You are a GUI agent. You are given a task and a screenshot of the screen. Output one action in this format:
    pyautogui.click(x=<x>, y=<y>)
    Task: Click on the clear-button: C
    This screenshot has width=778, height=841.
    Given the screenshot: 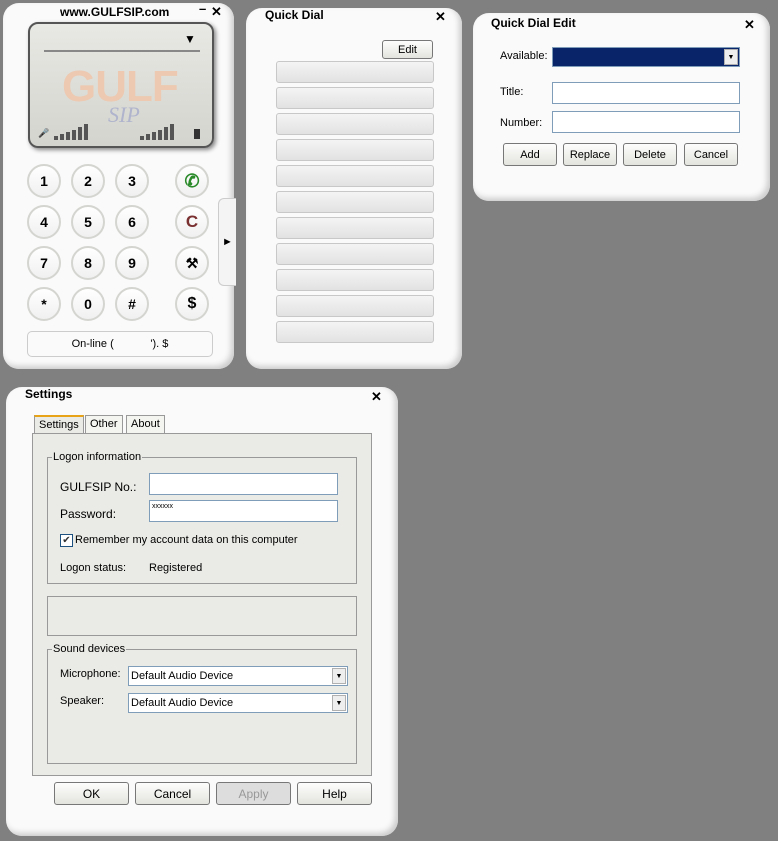 What is the action you would take?
    pyautogui.click(x=192, y=222)
    